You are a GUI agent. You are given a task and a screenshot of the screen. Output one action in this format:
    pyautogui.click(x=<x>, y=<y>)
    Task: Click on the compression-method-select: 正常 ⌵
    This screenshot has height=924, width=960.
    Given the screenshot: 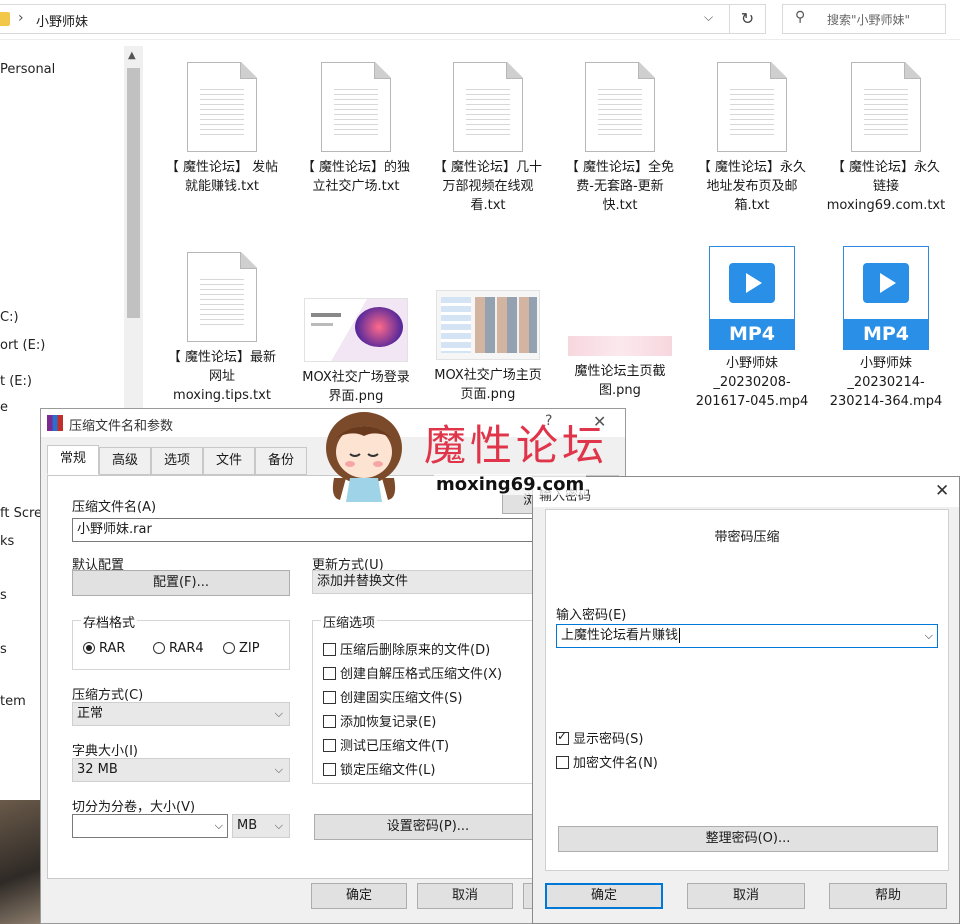 What is the action you would take?
    pyautogui.click(x=181, y=714)
    